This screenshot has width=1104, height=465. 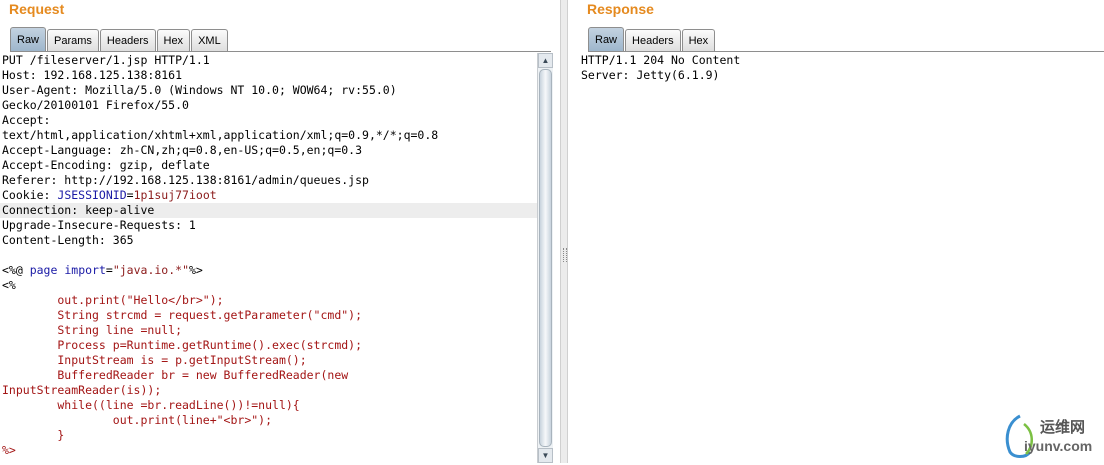 What do you see at coordinates (196, 270) in the screenshot?
I see `directive-close: %>` at bounding box center [196, 270].